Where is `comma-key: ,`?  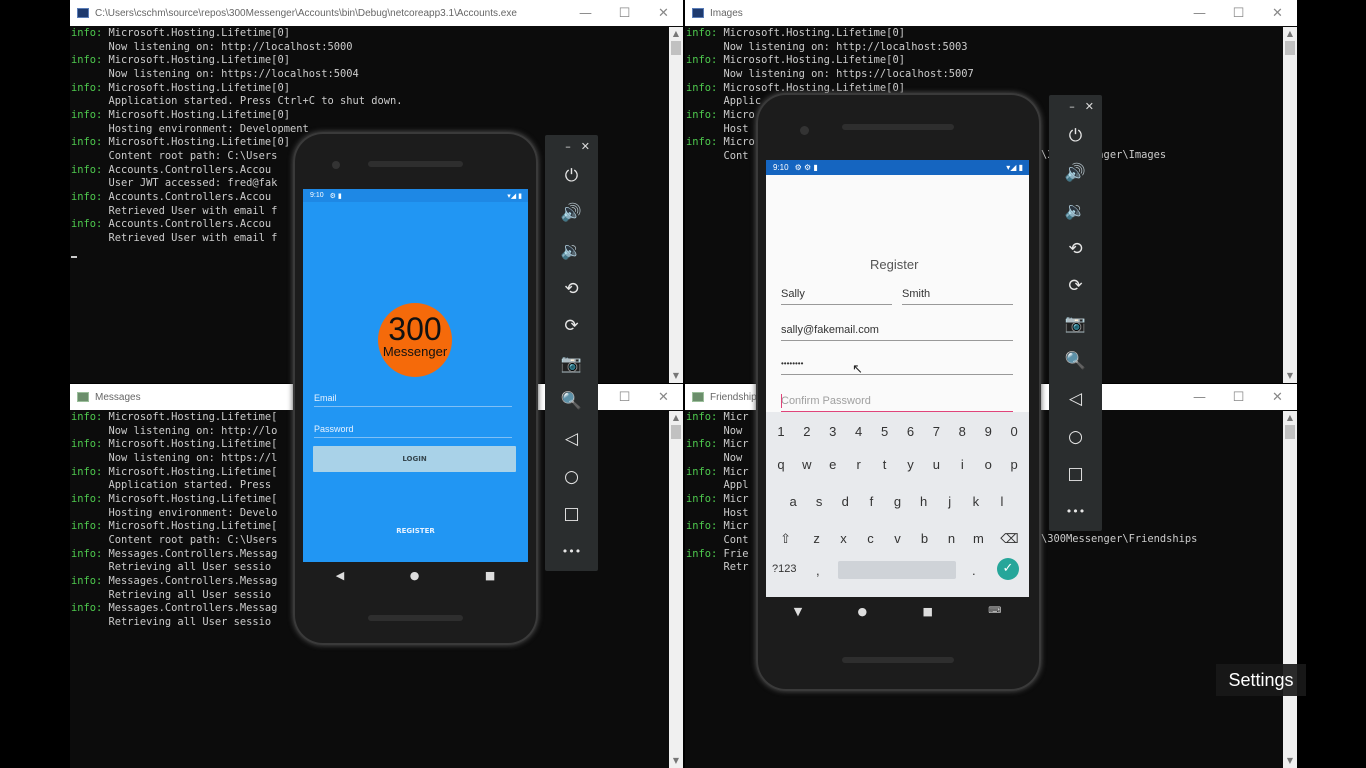
comma-key: , is located at coordinates (818, 570).